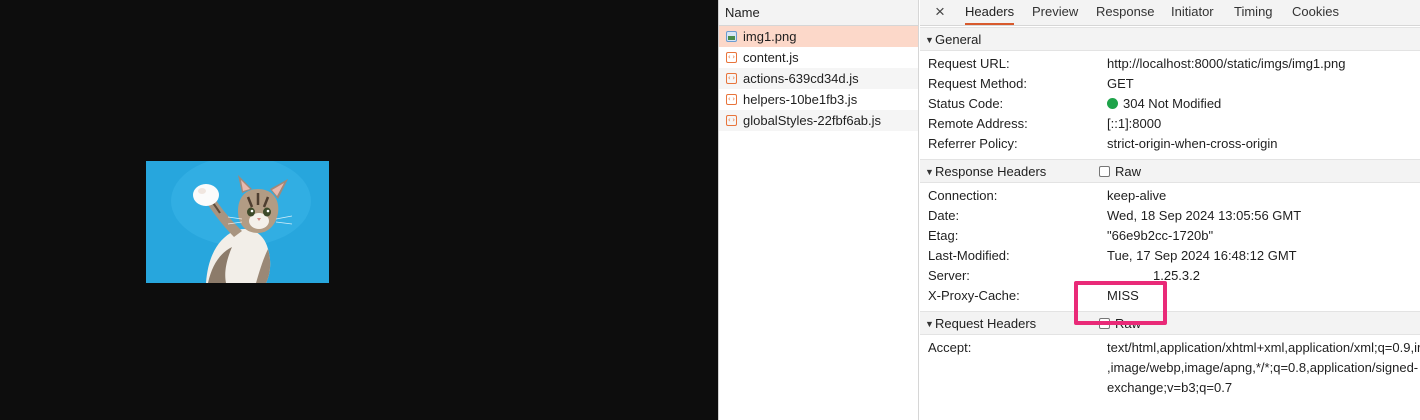 This screenshot has width=1420, height=420. What do you see at coordinates (1170, 196) in the screenshot?
I see `header-row: Connection: keep-alive` at bounding box center [1170, 196].